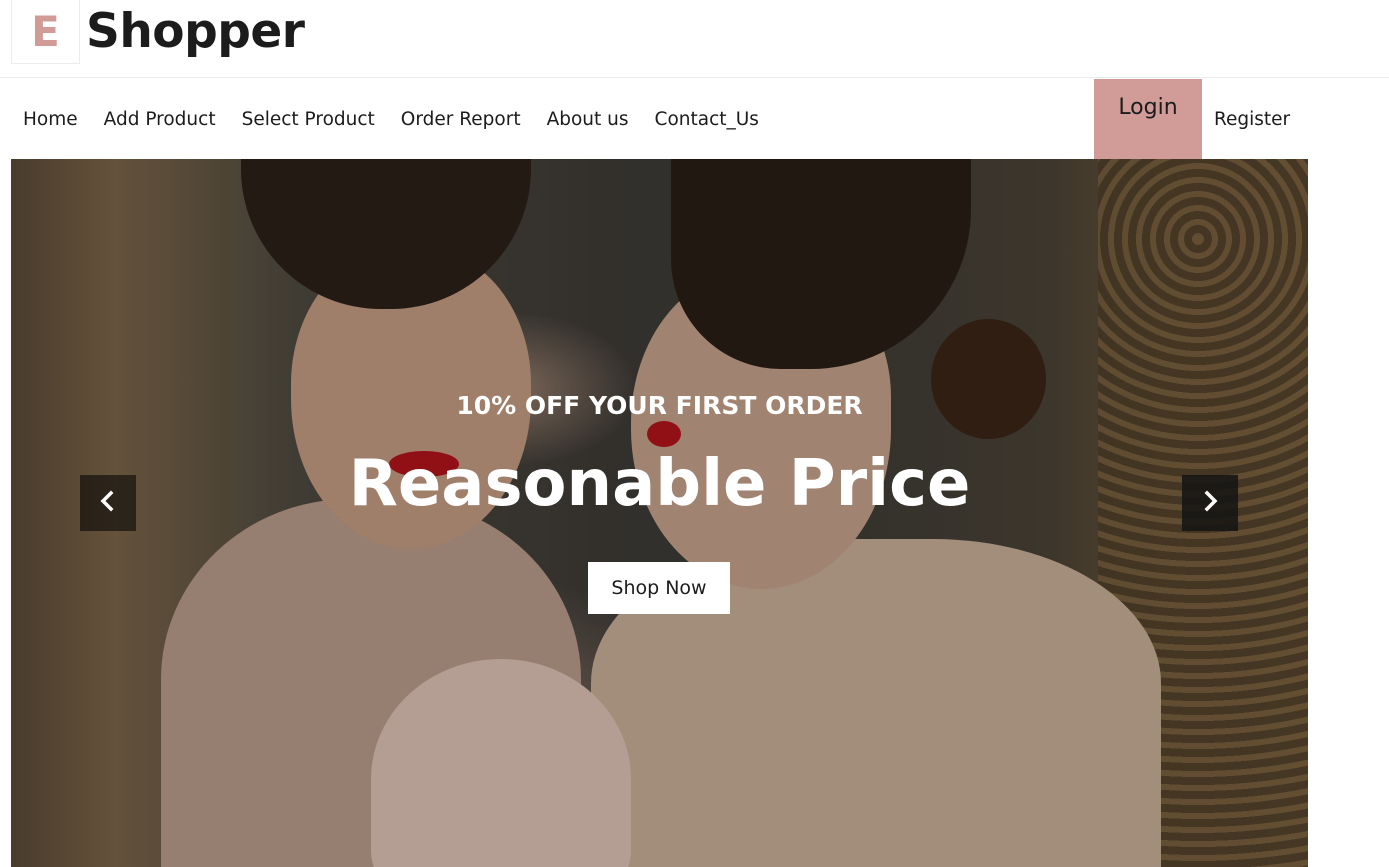 This screenshot has width=1389, height=867. I want to click on nav-link-add-product: Add Product, so click(160, 119).